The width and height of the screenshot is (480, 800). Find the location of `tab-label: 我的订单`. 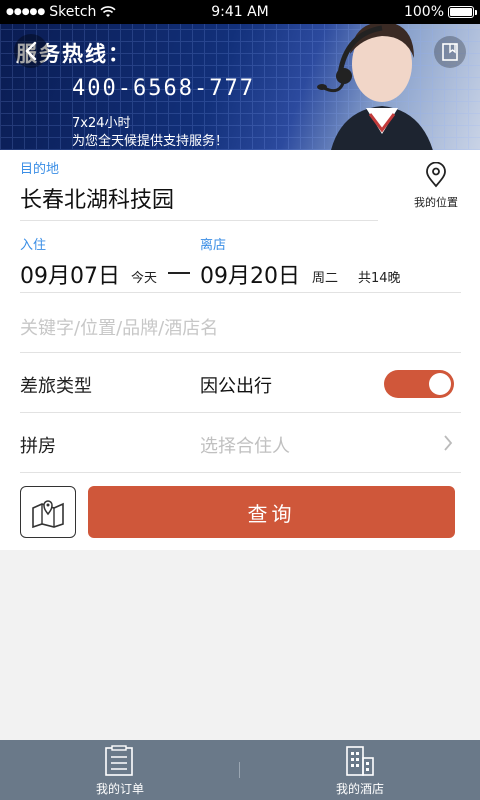

tab-label: 我的订单 is located at coordinates (119, 789).